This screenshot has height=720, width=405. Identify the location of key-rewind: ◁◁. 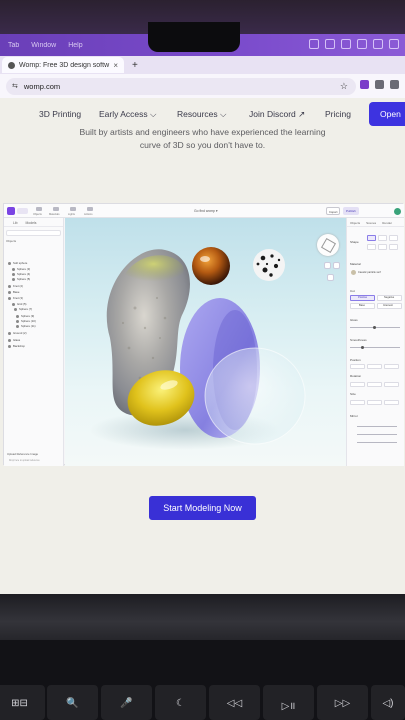
(234, 702).